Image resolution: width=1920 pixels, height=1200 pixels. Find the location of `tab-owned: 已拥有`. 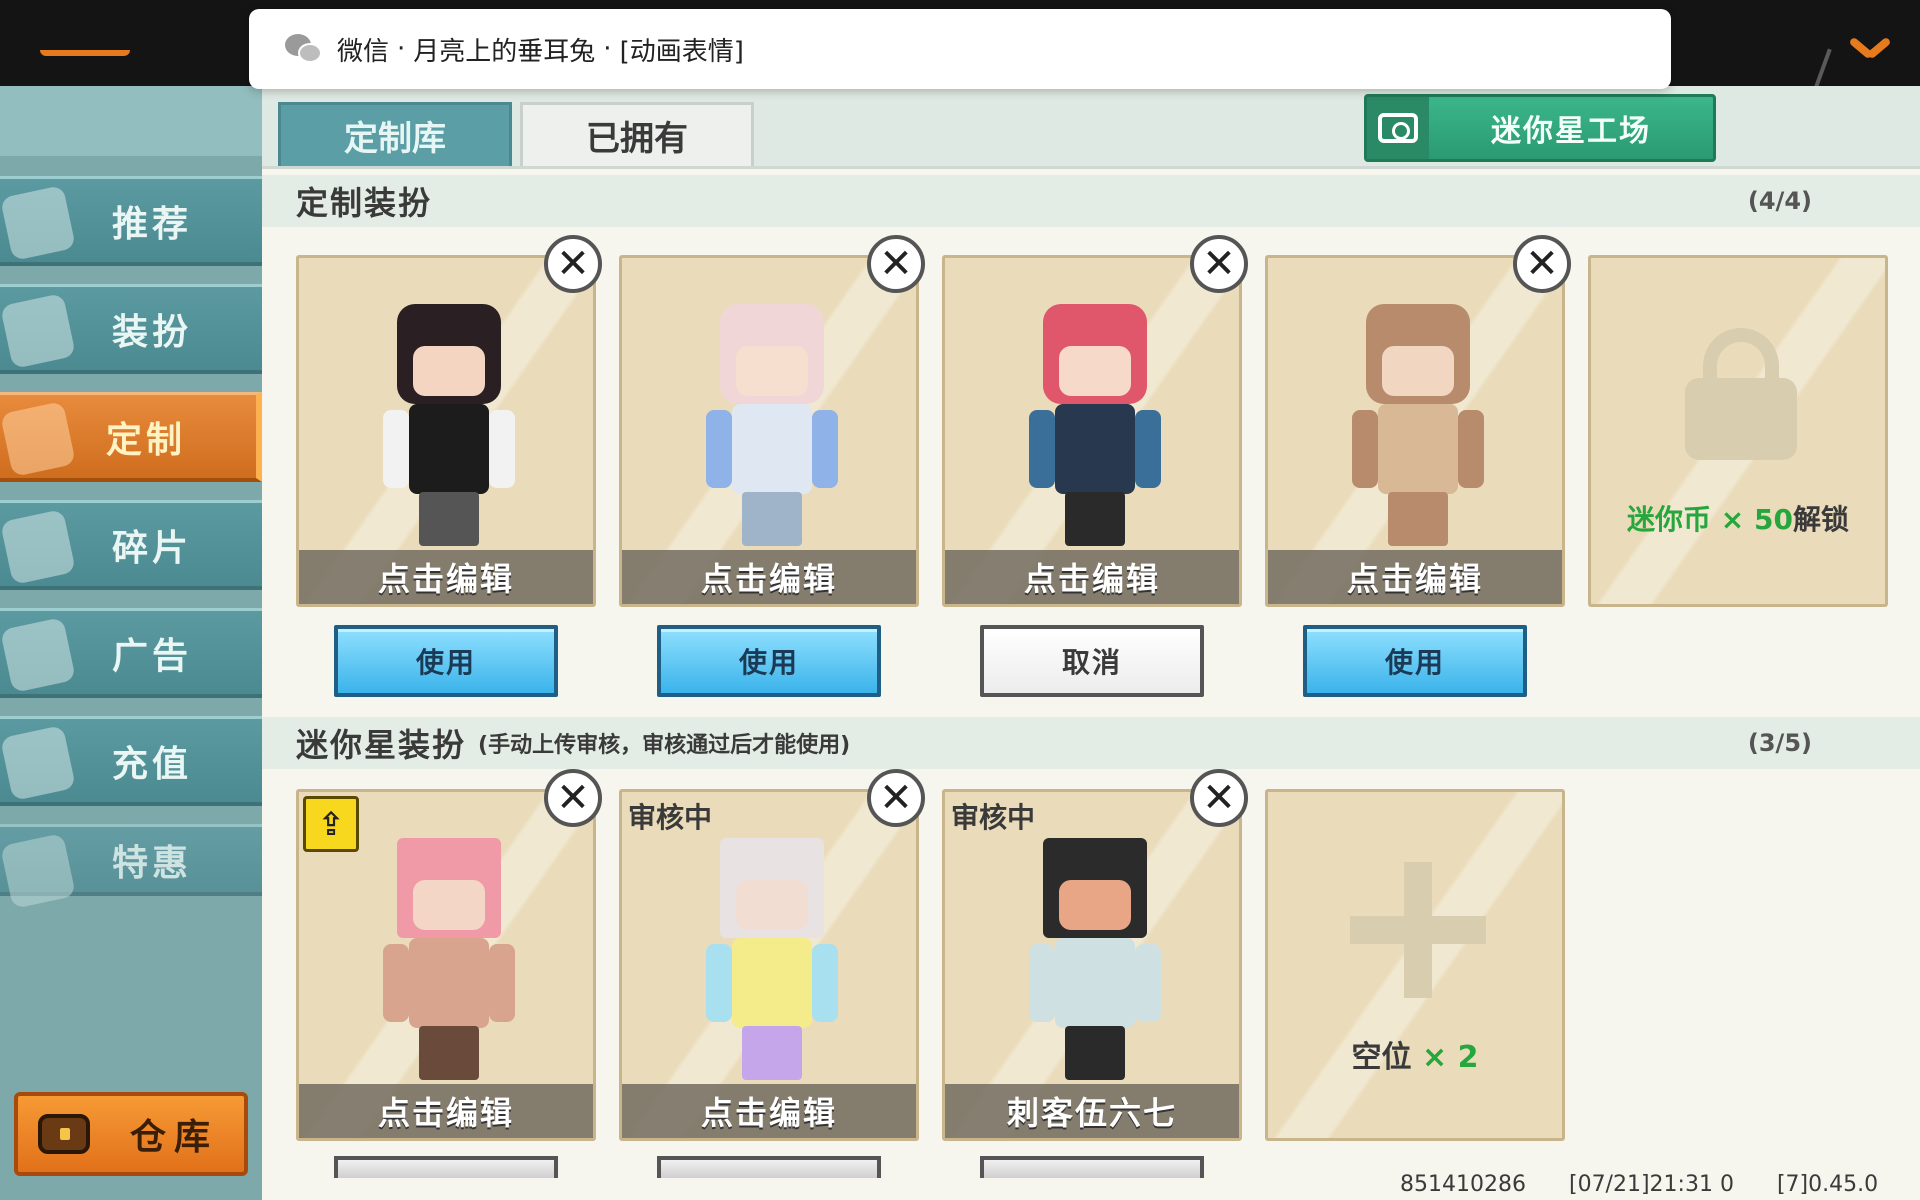

tab-owned: 已拥有 is located at coordinates (637, 134).